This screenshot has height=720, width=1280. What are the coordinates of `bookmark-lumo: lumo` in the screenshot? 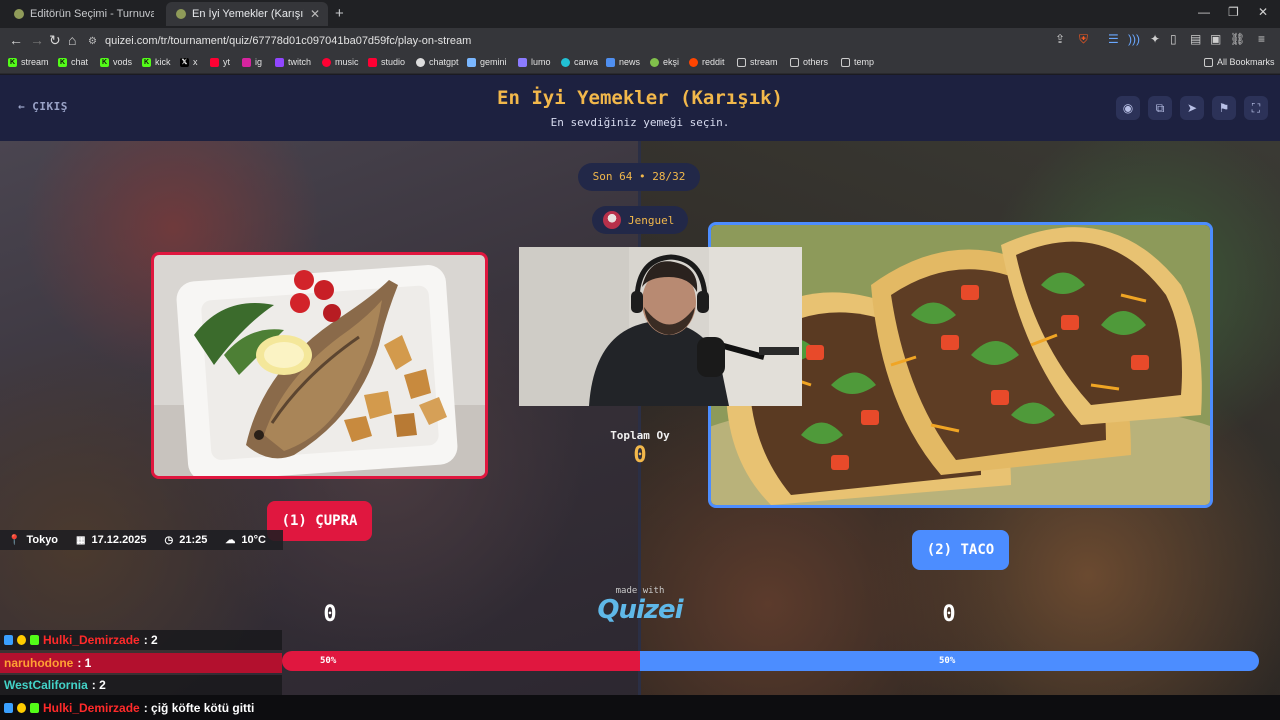 It's located at (534, 62).